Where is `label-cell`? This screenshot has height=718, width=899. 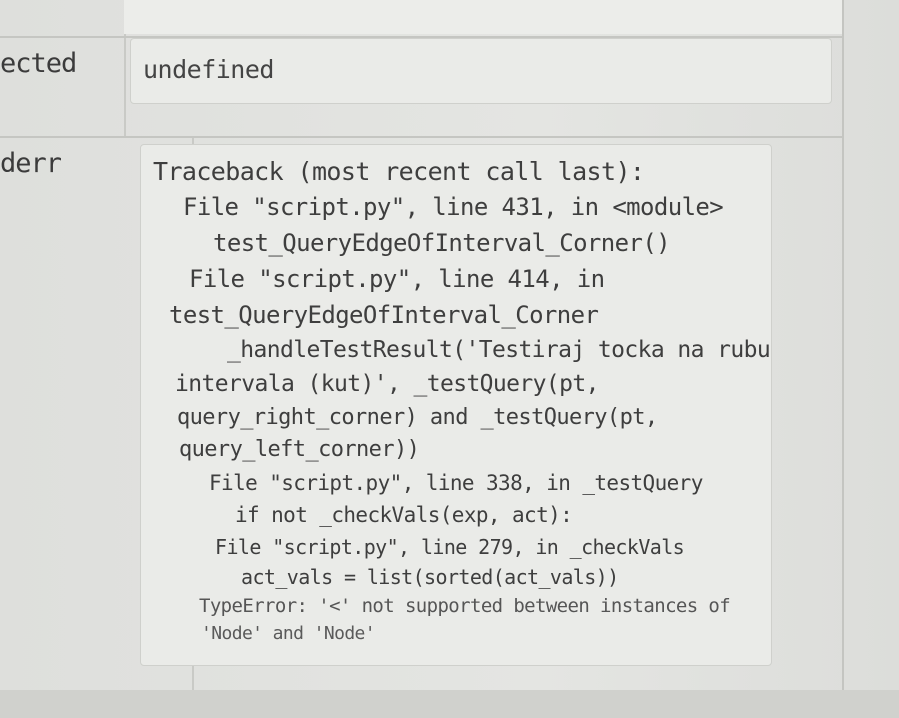 label-cell is located at coordinates (63, 18).